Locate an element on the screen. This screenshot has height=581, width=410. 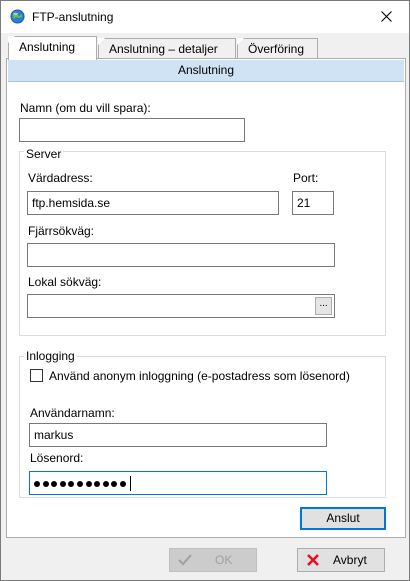
login-legend: Inlogging is located at coordinates (50, 356).